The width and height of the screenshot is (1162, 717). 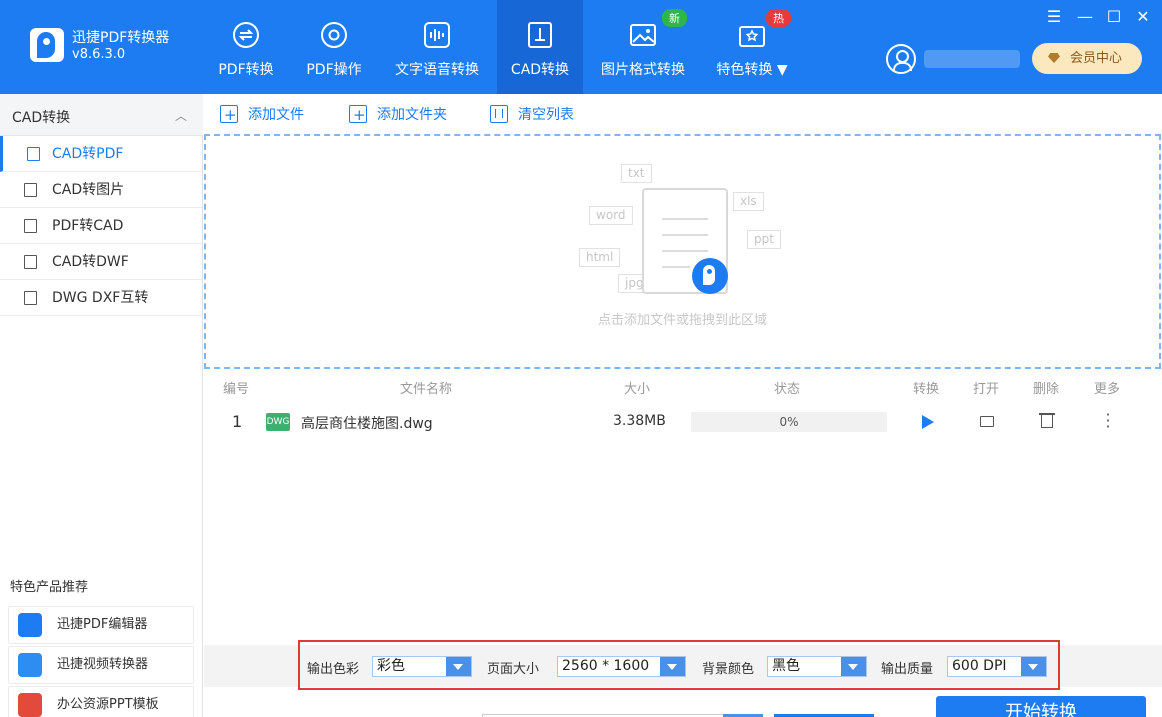 I want to click on column-header: 状态, so click(x=787, y=389).